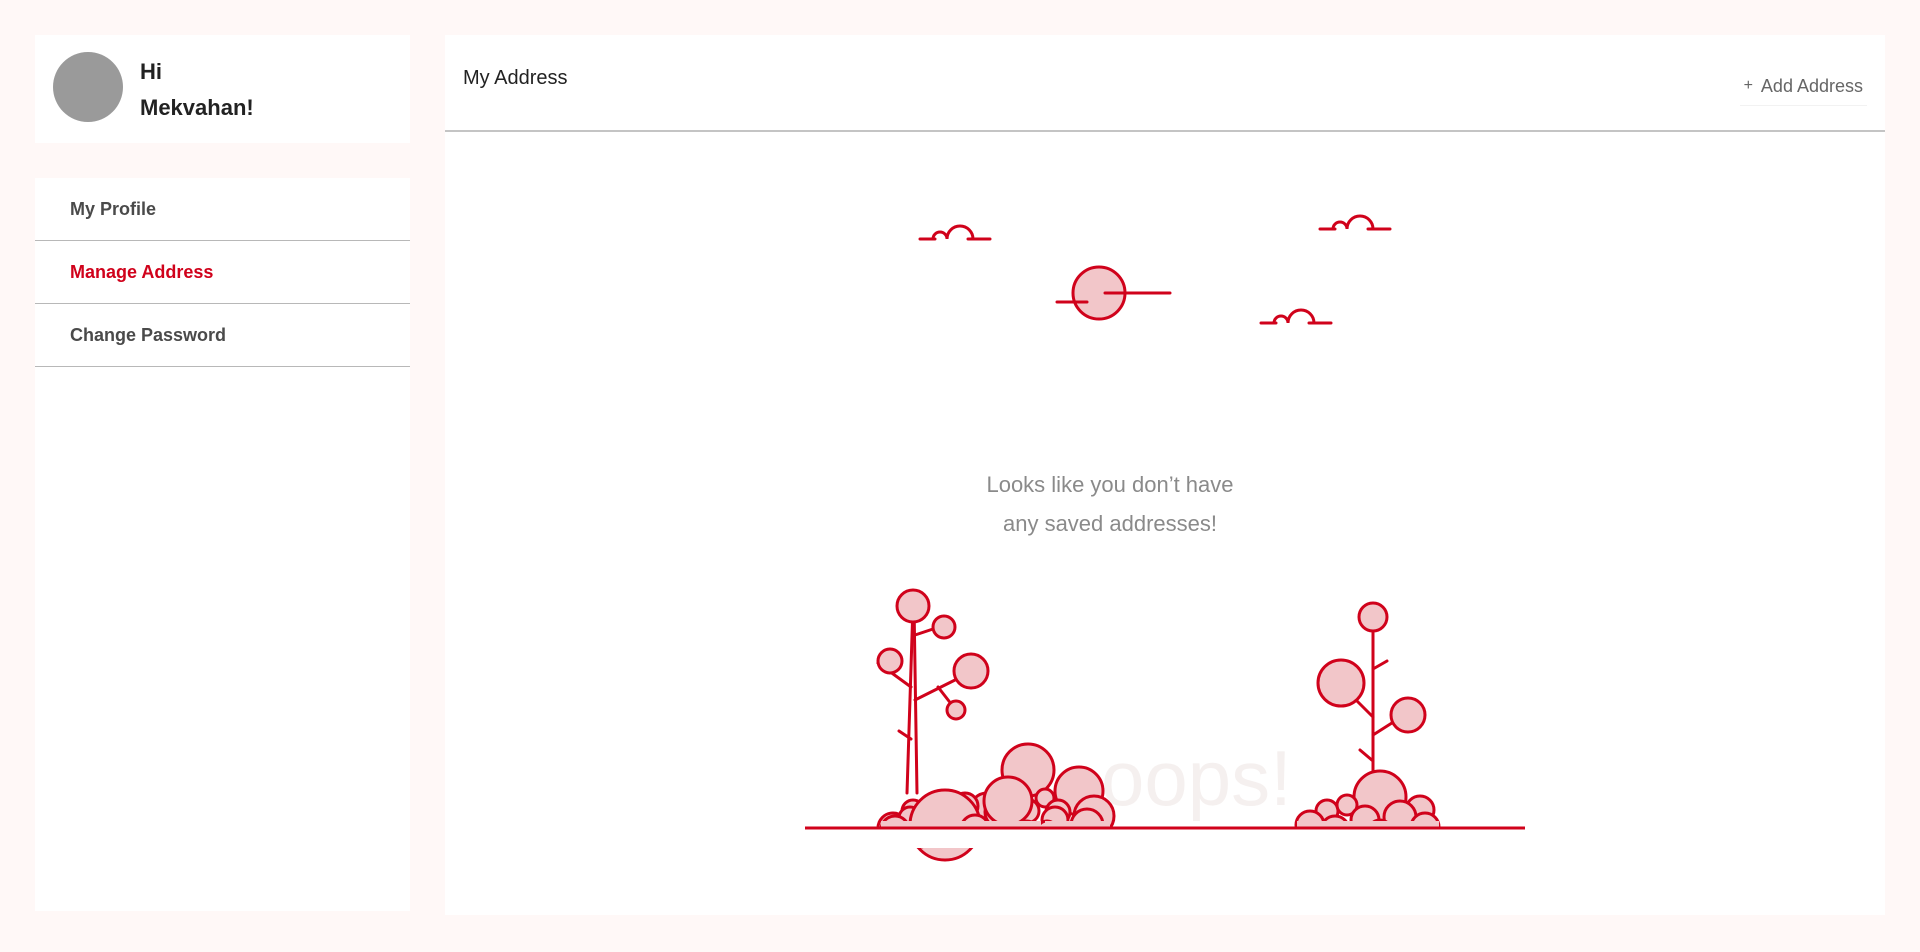 This screenshot has height=952, width=1920. Describe the element at coordinates (1196, 778) in the screenshot. I see `oops-watermark: oops!` at that location.